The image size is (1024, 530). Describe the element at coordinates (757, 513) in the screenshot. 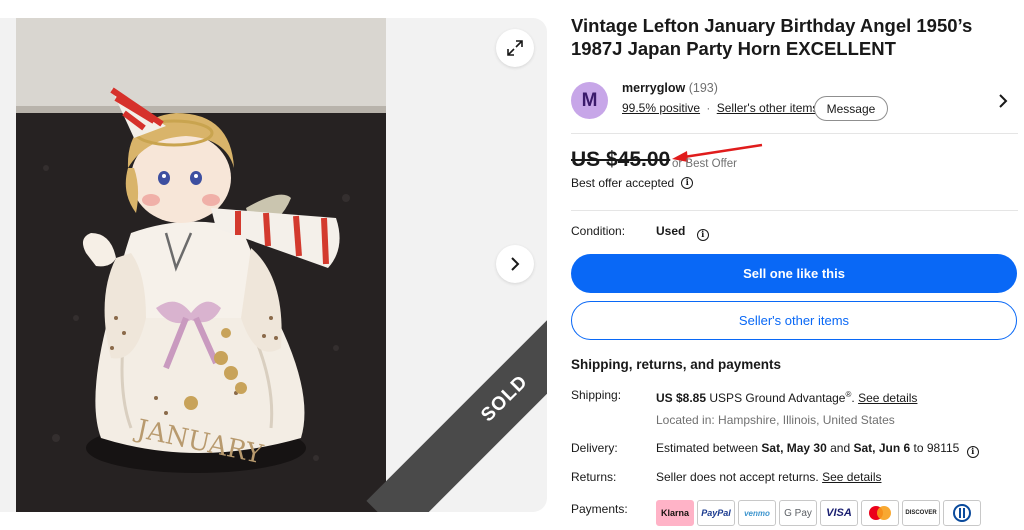

I see `venmo-icon: venmo` at that location.